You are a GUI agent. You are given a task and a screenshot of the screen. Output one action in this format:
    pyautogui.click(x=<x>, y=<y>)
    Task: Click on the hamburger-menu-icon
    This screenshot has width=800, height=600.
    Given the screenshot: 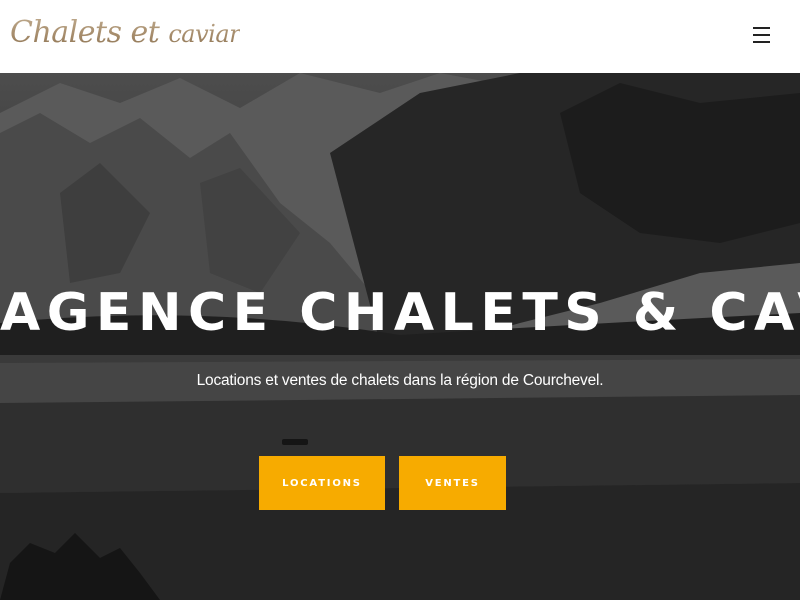 What is the action you would take?
    pyautogui.click(x=761, y=35)
    